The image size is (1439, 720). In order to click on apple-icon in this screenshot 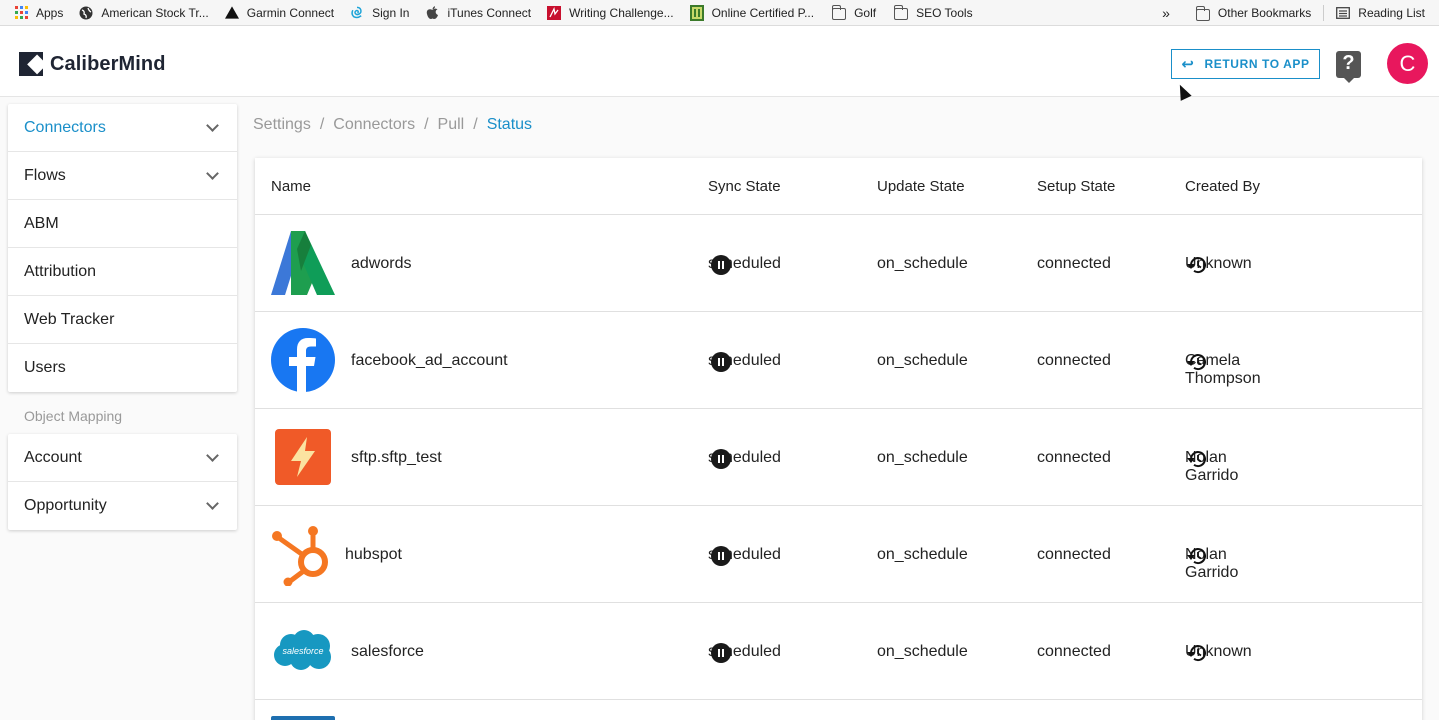, I will do `click(432, 12)`.